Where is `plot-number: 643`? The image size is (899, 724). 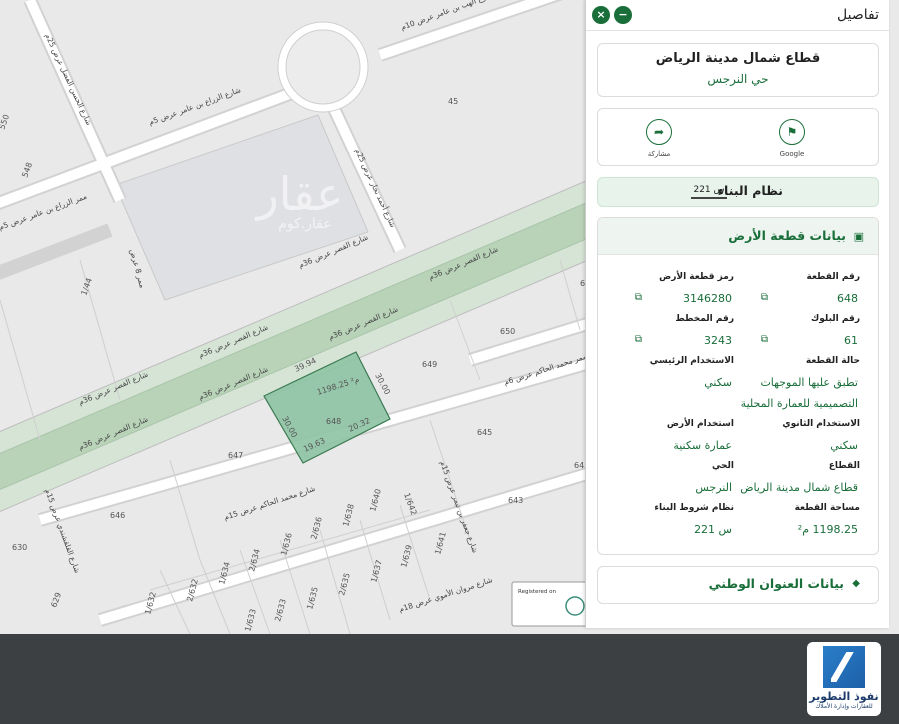
plot-number: 643 is located at coordinates (515, 500).